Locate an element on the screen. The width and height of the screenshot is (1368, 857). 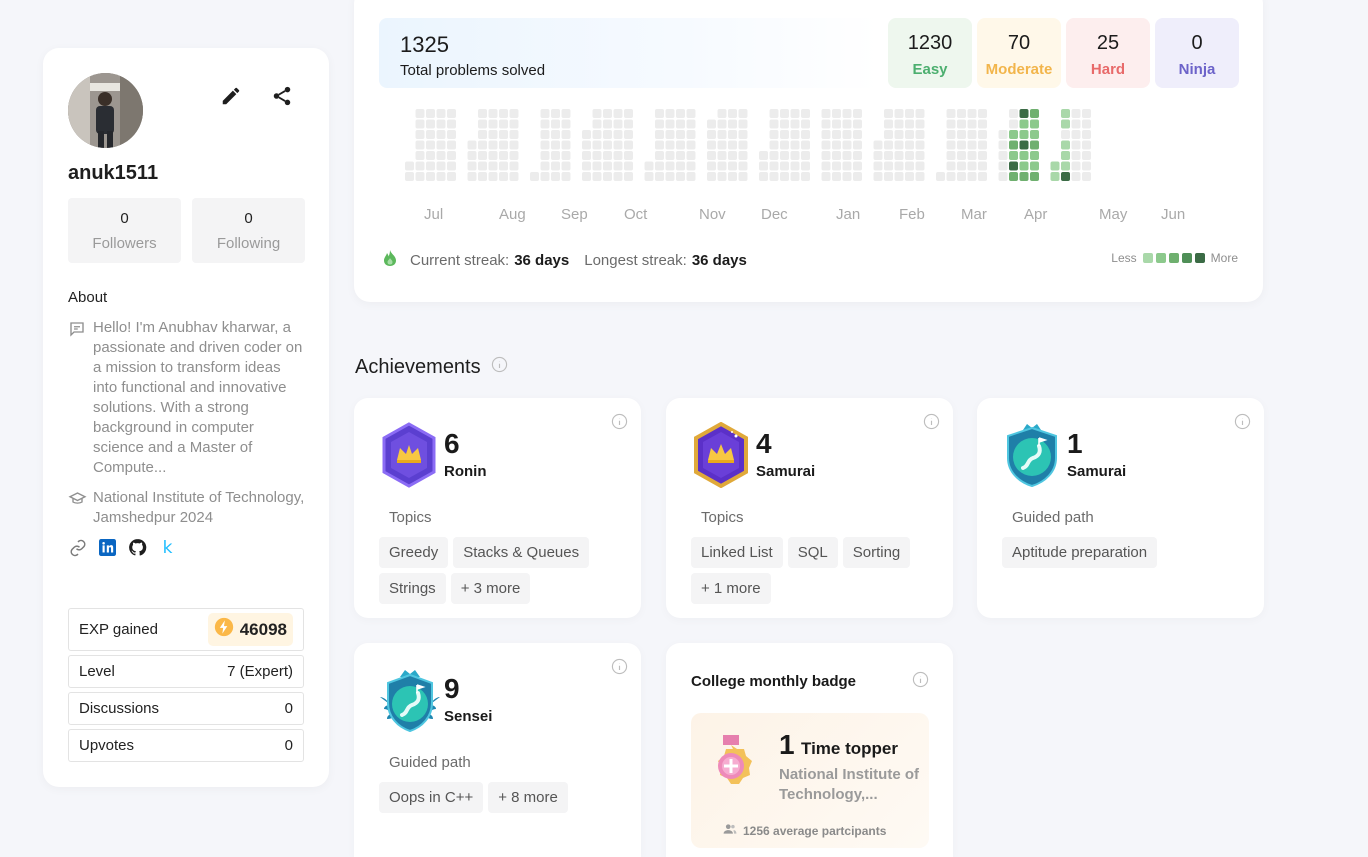
topic-chip: SQL is located at coordinates (812, 552).